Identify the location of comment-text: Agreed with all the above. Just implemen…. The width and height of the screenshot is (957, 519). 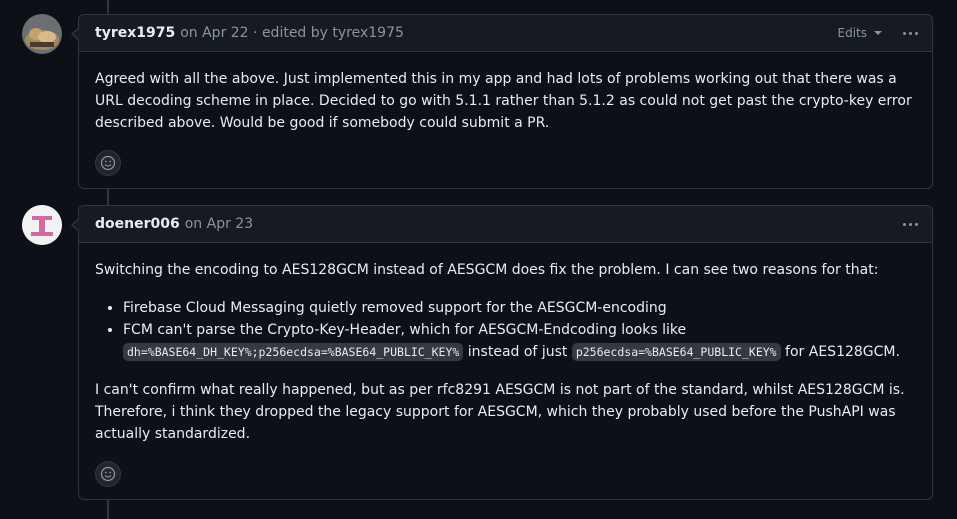
(503, 101).